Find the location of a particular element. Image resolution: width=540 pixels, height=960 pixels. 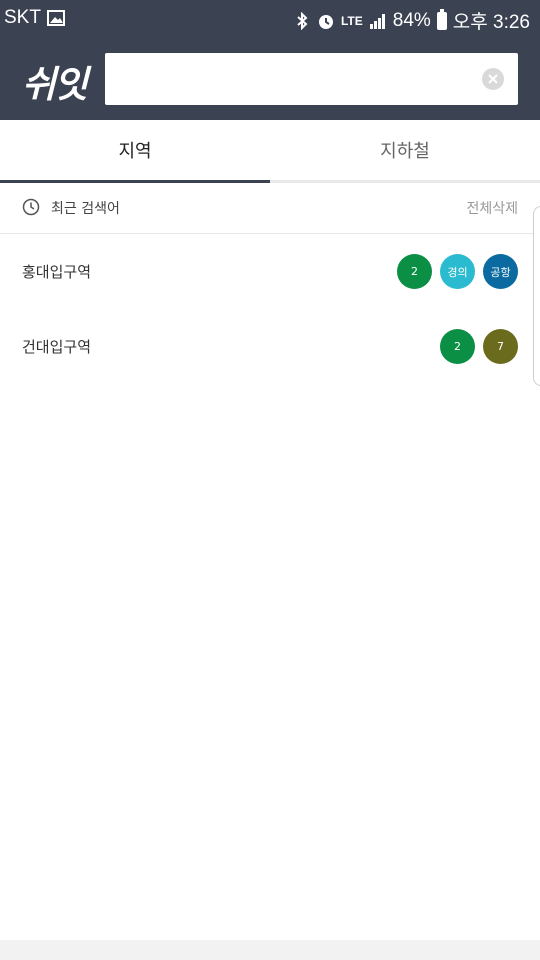

battery-icon is located at coordinates (441, 19).